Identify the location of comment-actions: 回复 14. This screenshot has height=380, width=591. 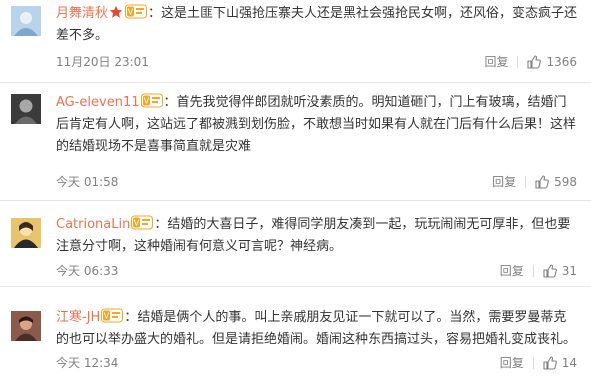
(538, 363).